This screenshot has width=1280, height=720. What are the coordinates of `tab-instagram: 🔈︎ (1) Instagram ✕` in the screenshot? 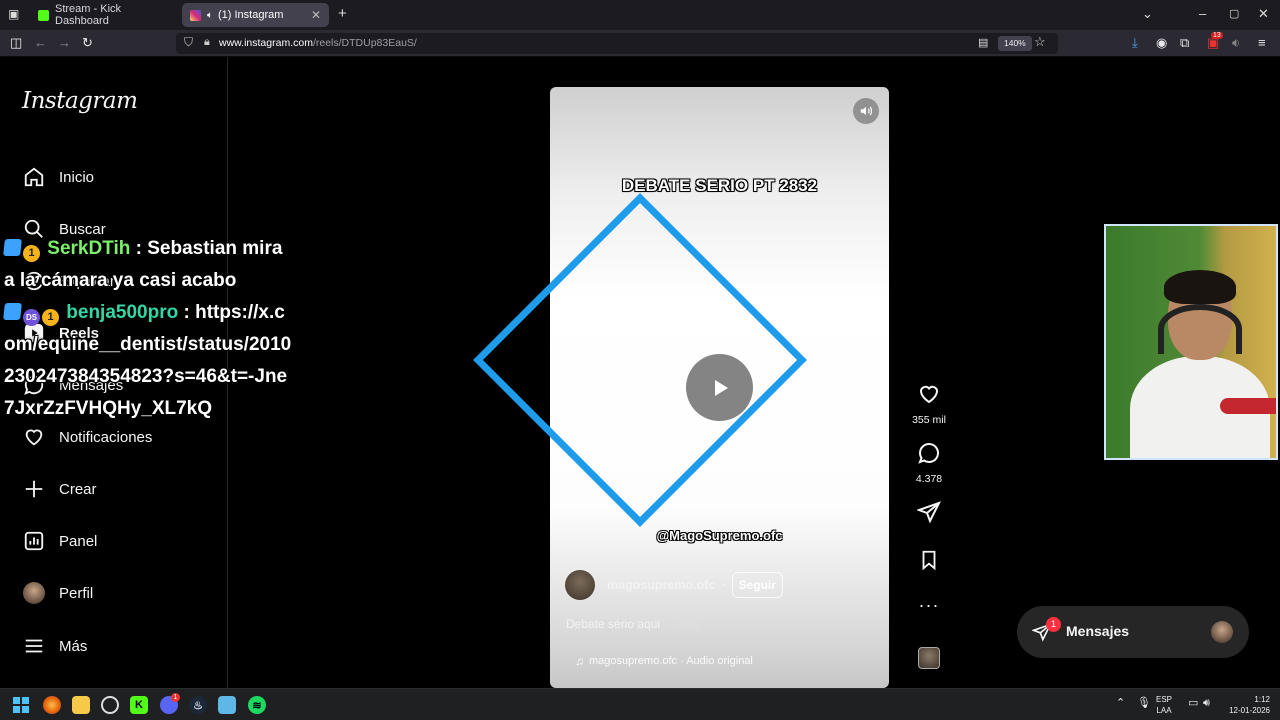 It's located at (255, 15).